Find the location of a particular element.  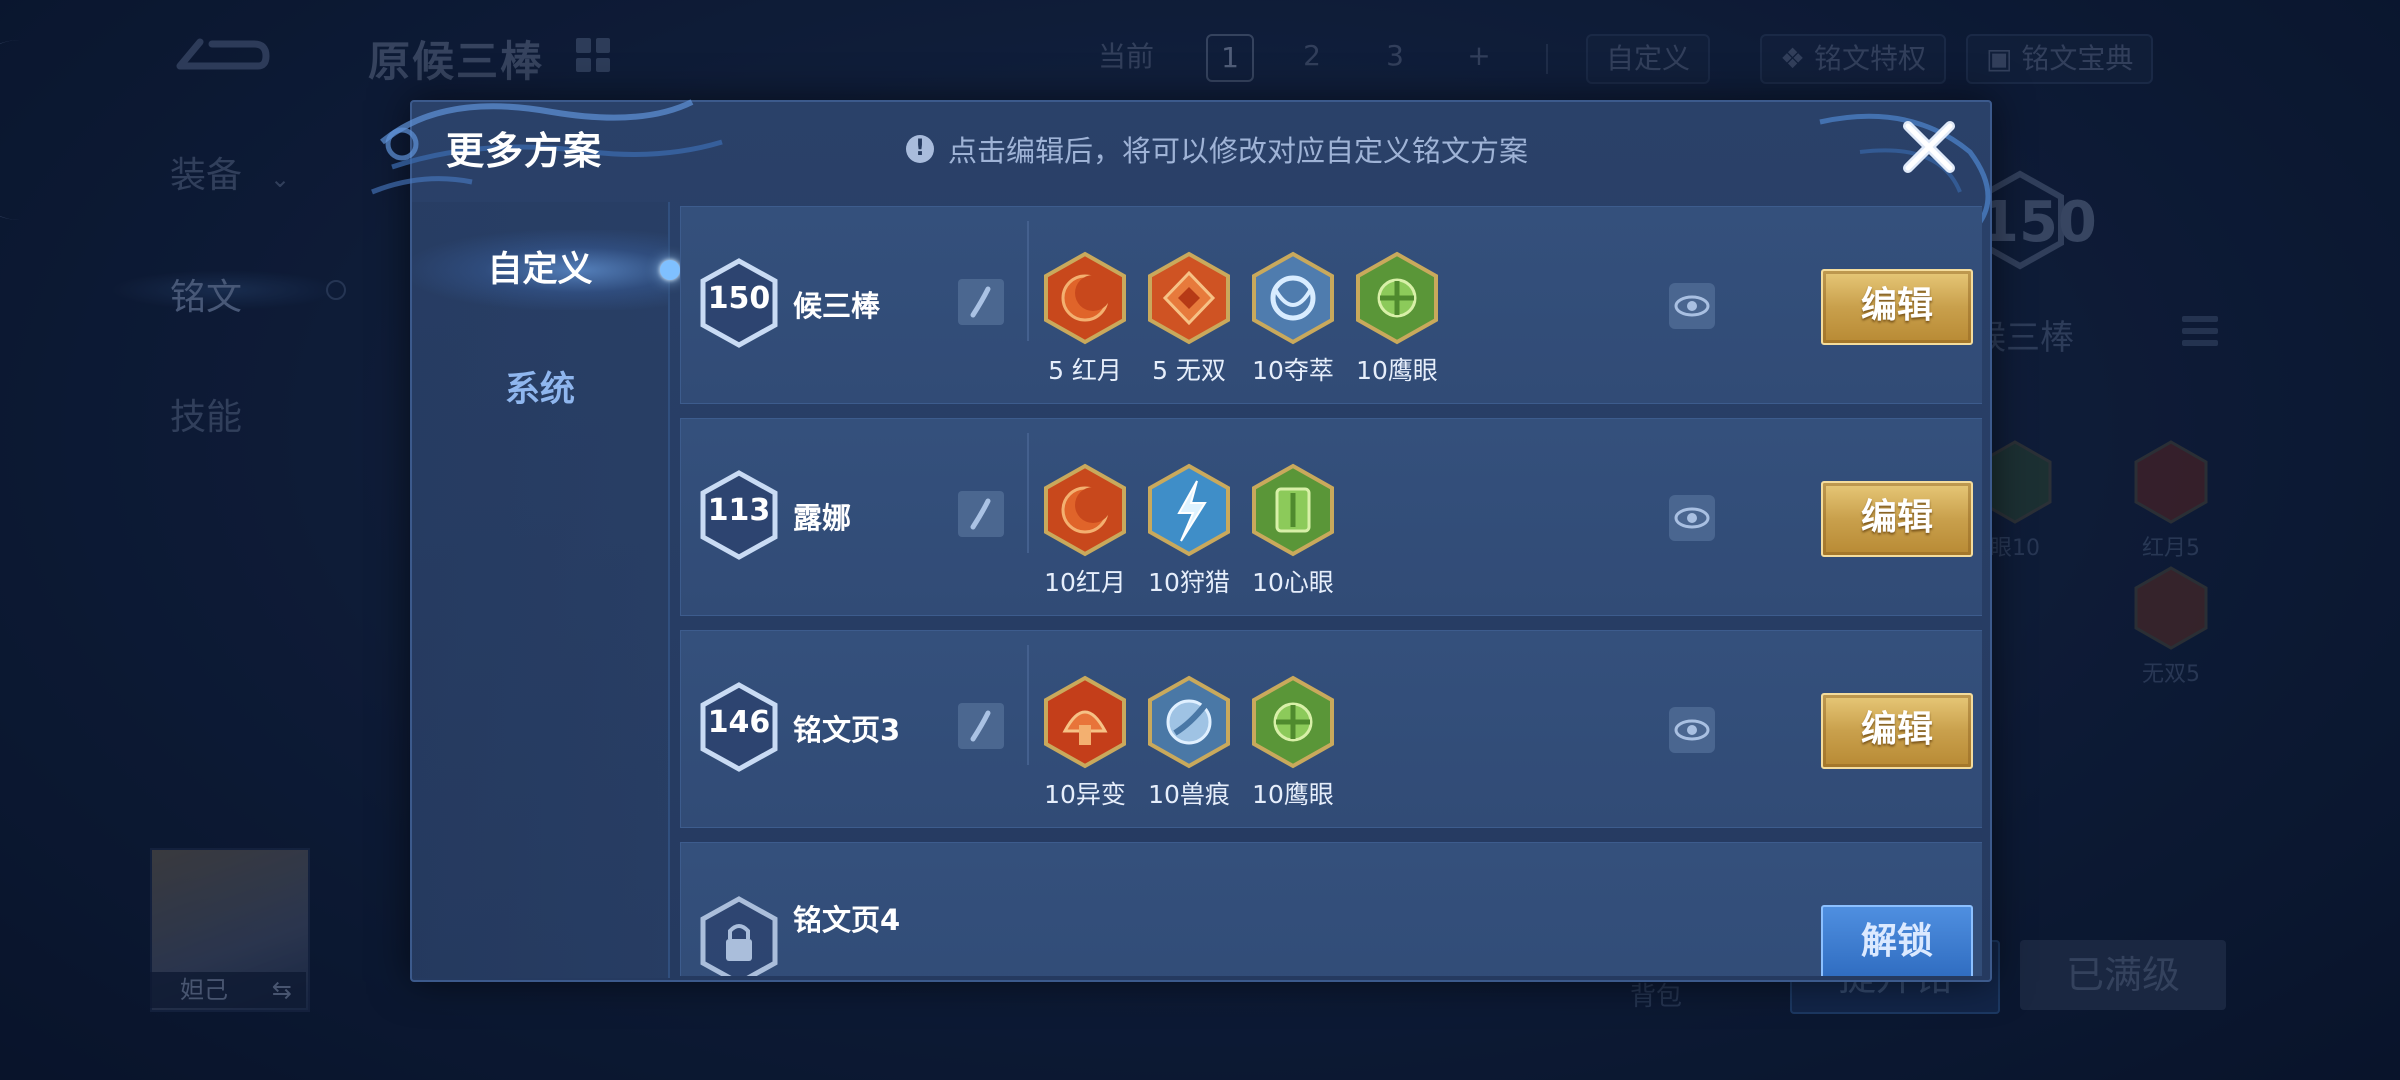

maxed-button: 已满级 is located at coordinates (2123, 975).